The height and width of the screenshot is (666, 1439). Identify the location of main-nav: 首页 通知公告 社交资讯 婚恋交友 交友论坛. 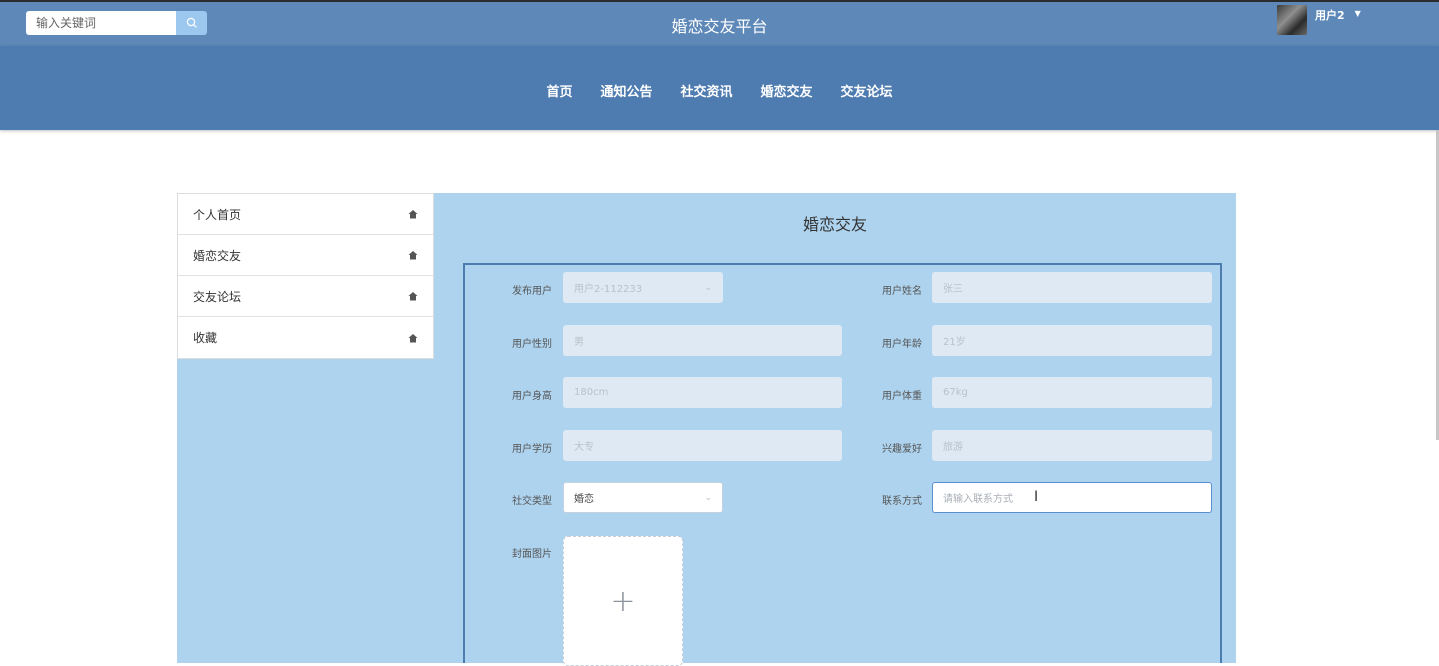
(719, 88).